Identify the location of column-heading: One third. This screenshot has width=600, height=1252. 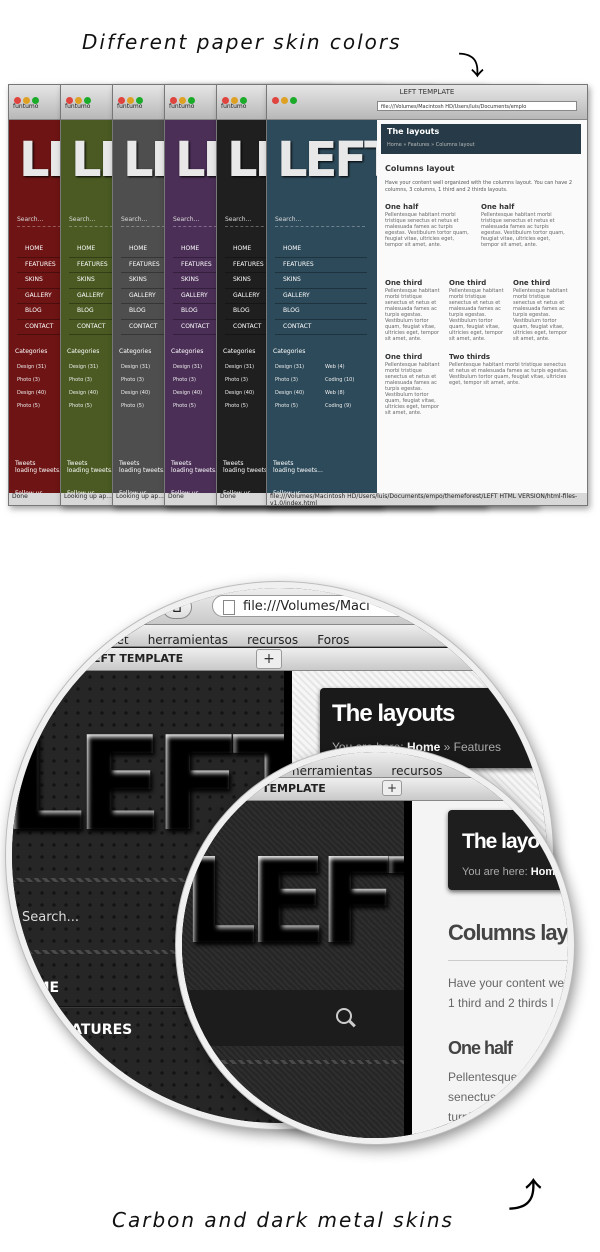
(404, 357).